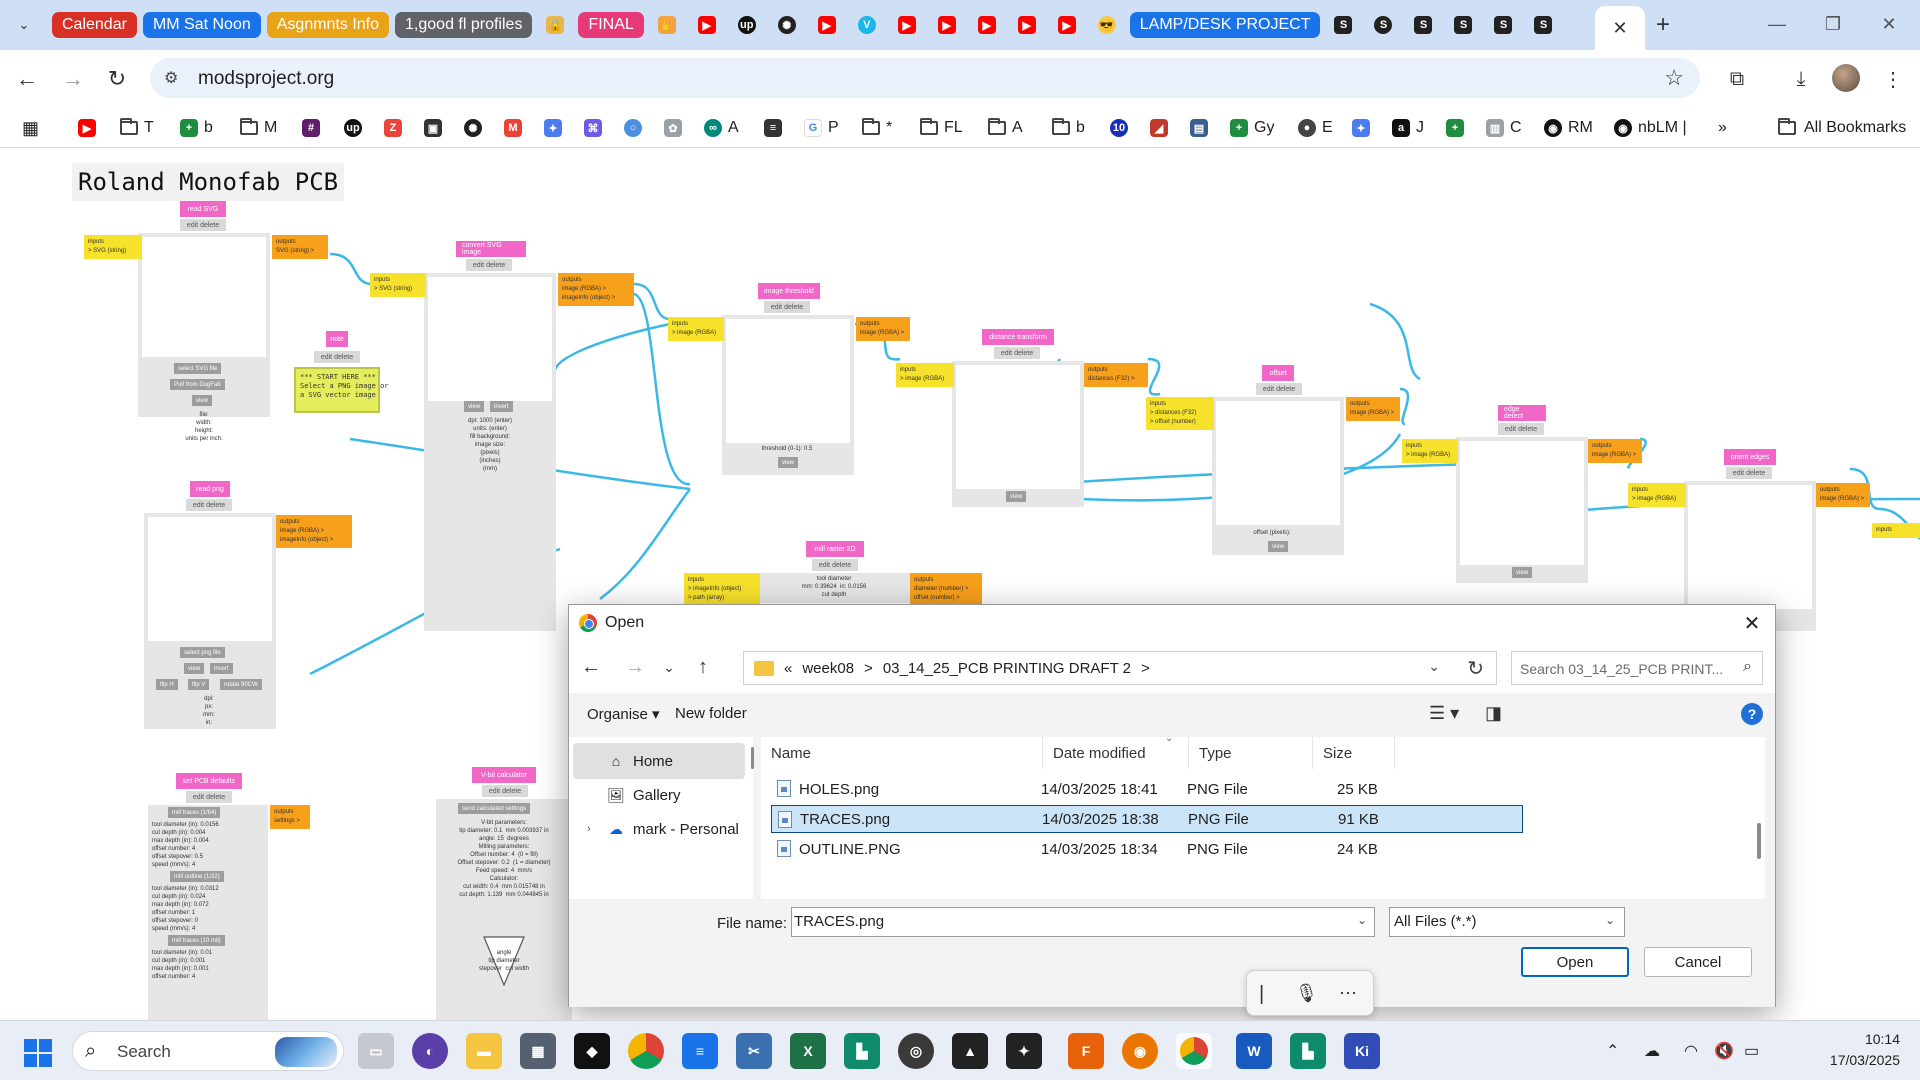 Image resolution: width=1920 pixels, height=1080 pixels. Describe the element at coordinates (947, 25) in the screenshot. I see `tab-youtube-4: ▶` at that location.